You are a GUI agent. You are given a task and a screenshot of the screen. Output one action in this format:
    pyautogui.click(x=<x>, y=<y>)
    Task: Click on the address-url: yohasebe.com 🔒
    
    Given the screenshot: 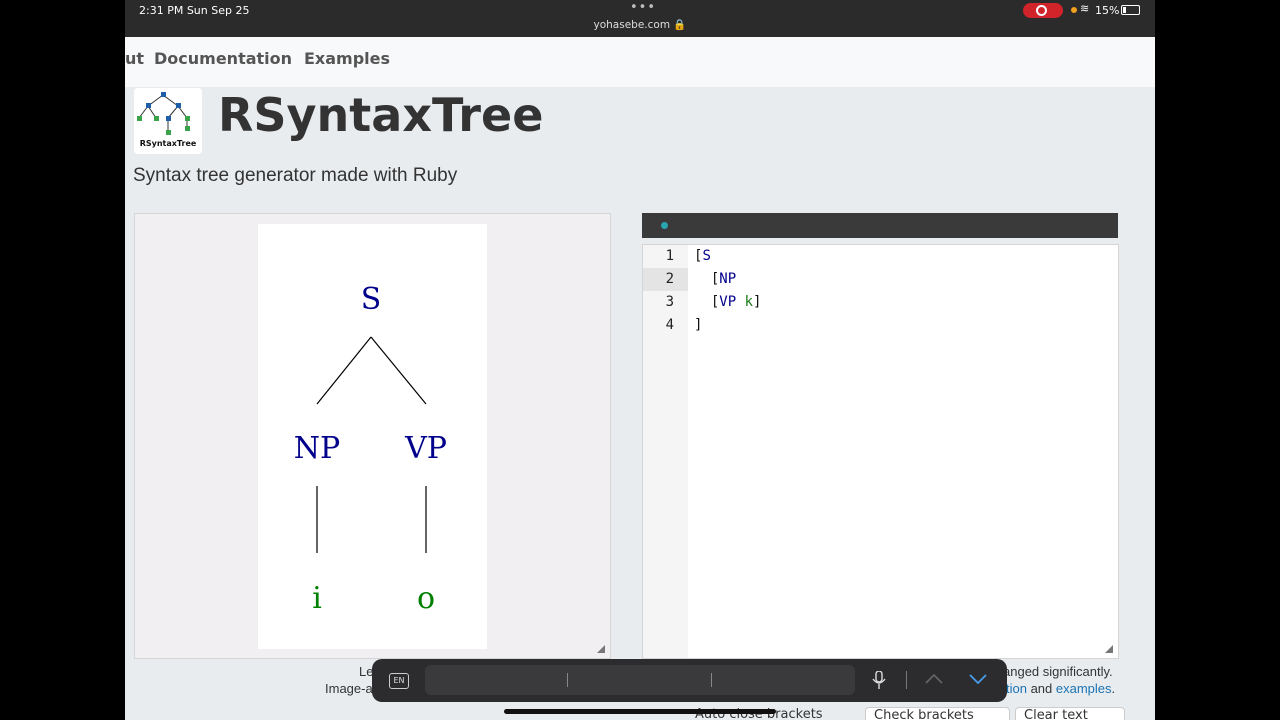 What is the action you would take?
    pyautogui.click(x=640, y=24)
    